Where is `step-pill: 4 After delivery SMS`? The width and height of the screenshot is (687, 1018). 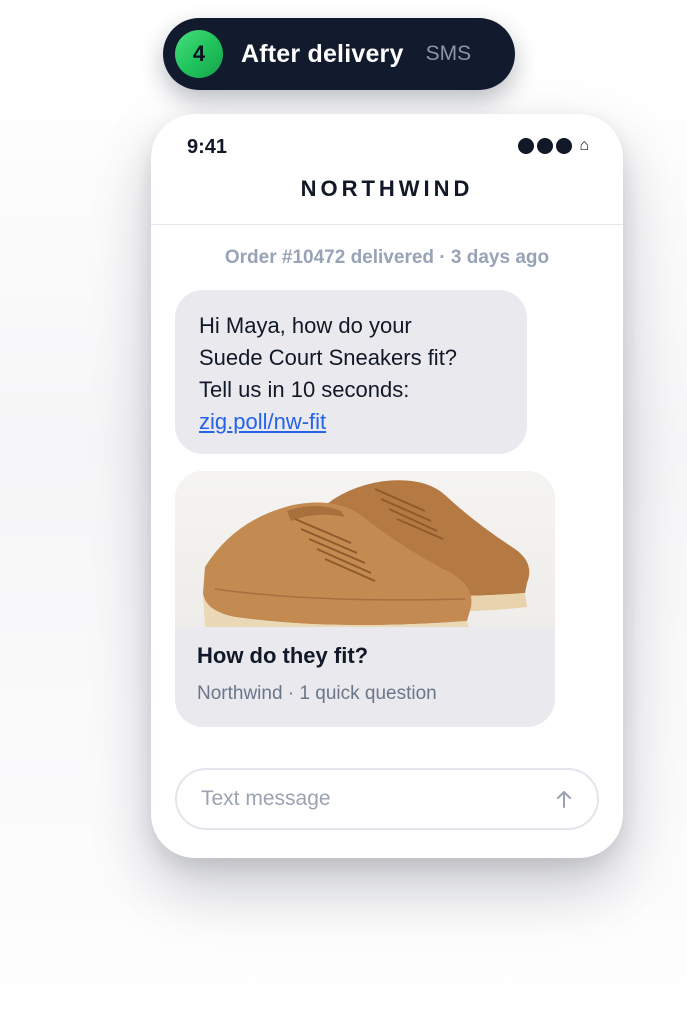 step-pill: 4 After delivery SMS is located at coordinates (339, 54).